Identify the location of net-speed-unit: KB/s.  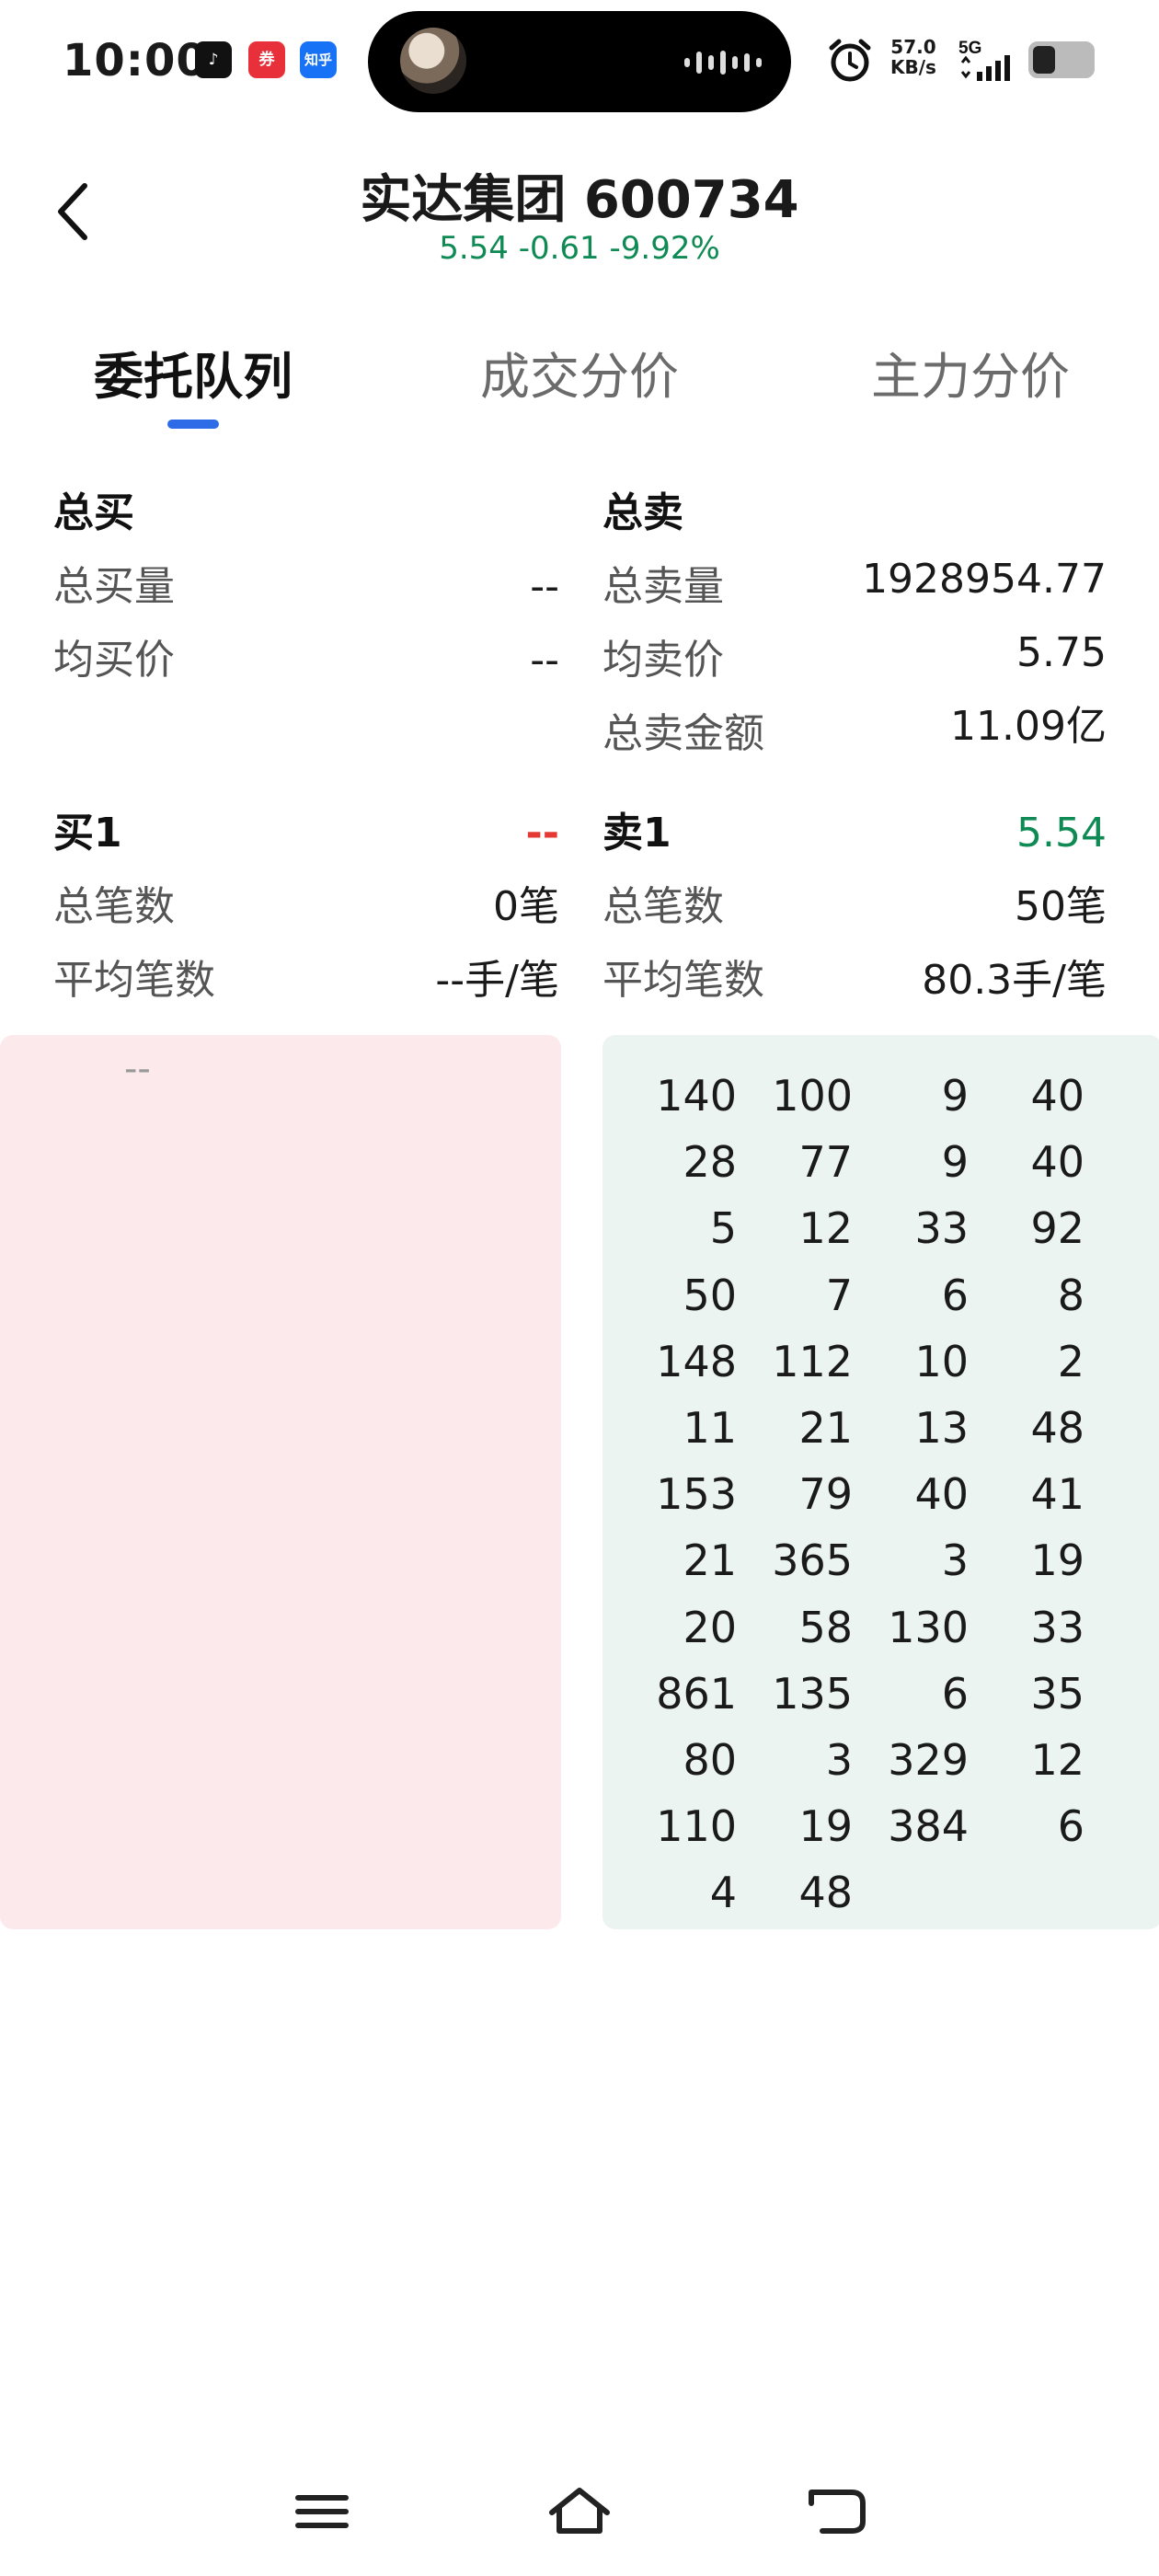
(913, 67).